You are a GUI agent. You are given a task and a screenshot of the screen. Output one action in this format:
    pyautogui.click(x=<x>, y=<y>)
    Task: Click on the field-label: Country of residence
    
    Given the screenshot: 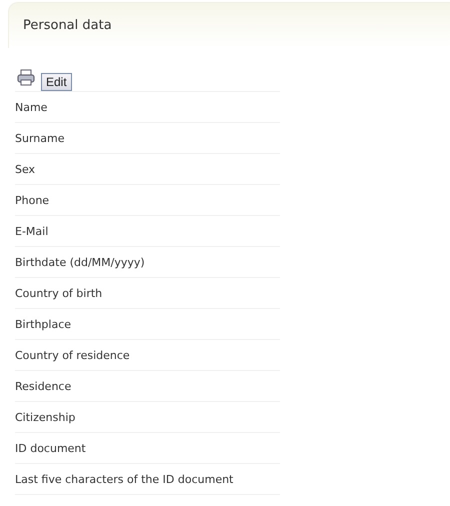 What is the action you would take?
    pyautogui.click(x=72, y=355)
    